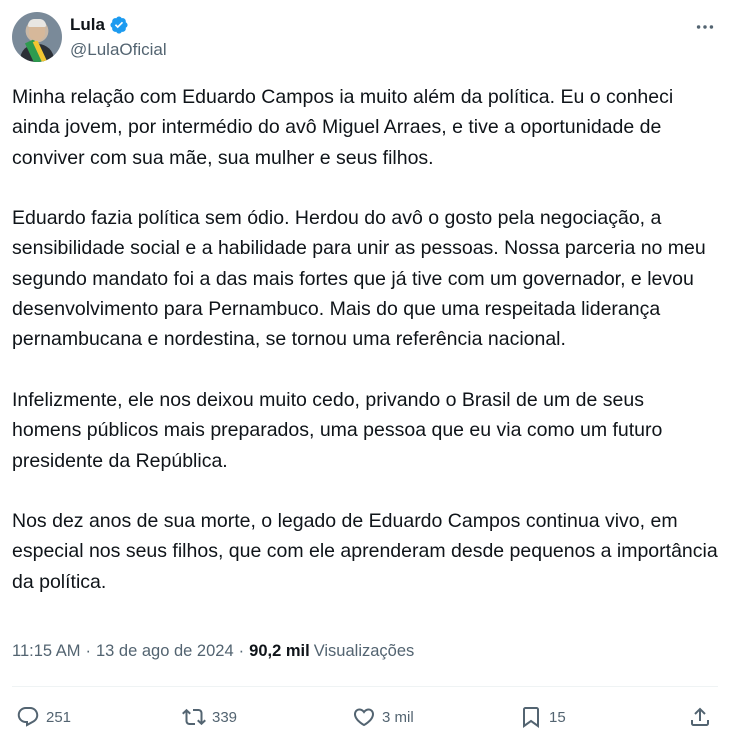 This screenshot has height=747, width=730. I want to click on repost-count: 339, so click(225, 717).